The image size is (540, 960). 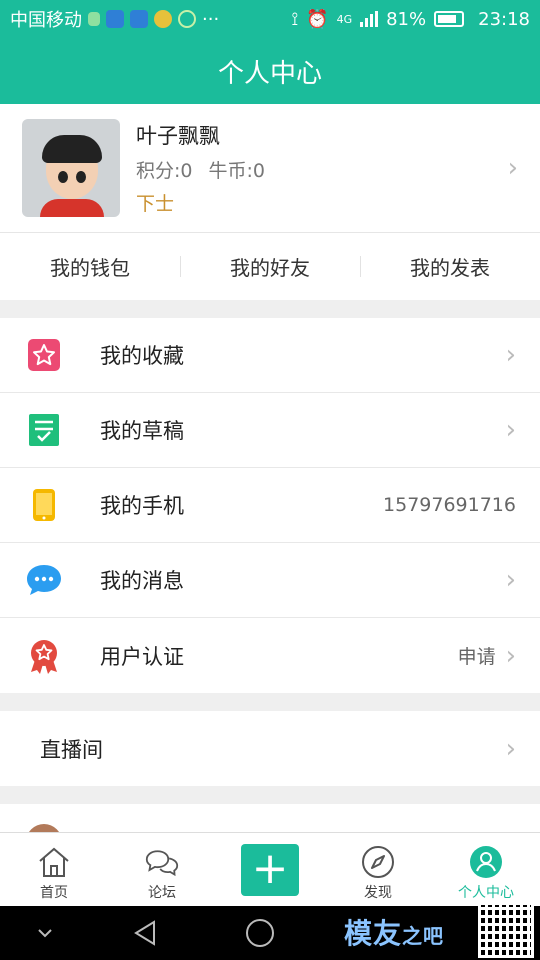 I want to click on page-title: 个人中心, so click(x=269, y=73).